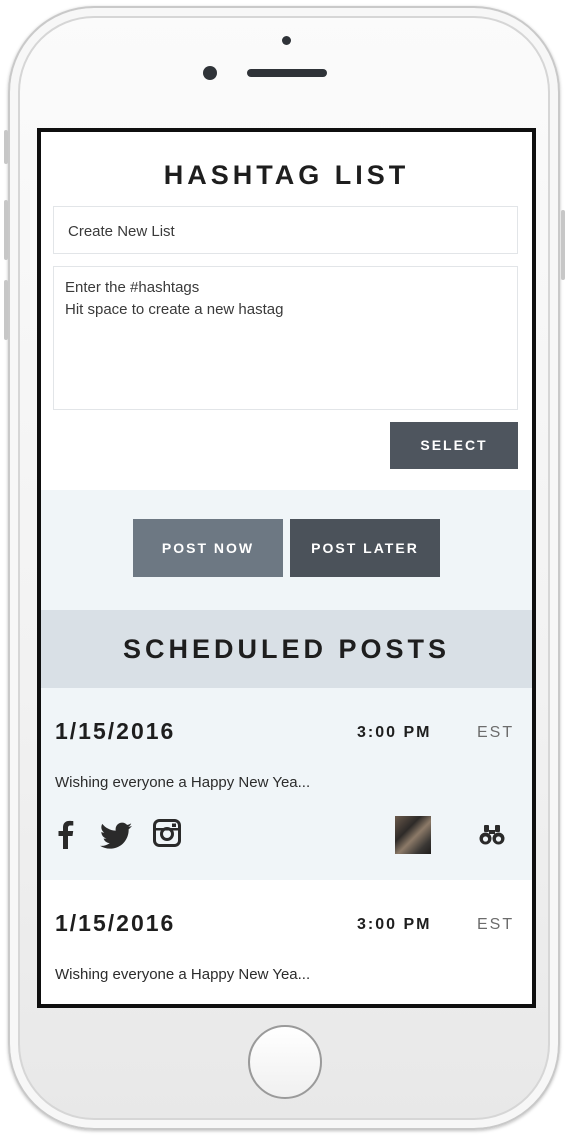  I want to click on hashtags-hint-line2: Hit space to create a new hastag, so click(174, 309).